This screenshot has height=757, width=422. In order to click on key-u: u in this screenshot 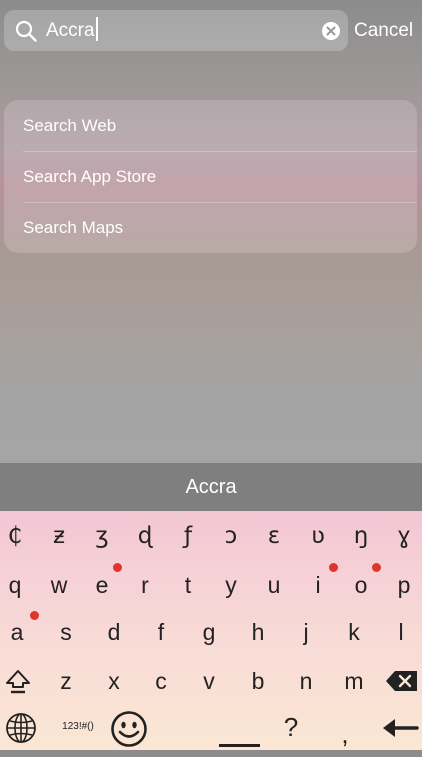, I will do `click(274, 585)`.